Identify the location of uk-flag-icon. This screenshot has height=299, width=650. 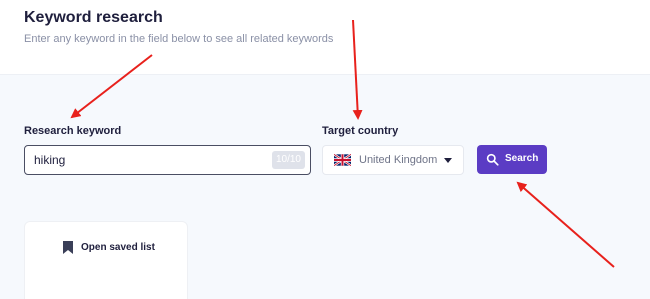
(342, 160).